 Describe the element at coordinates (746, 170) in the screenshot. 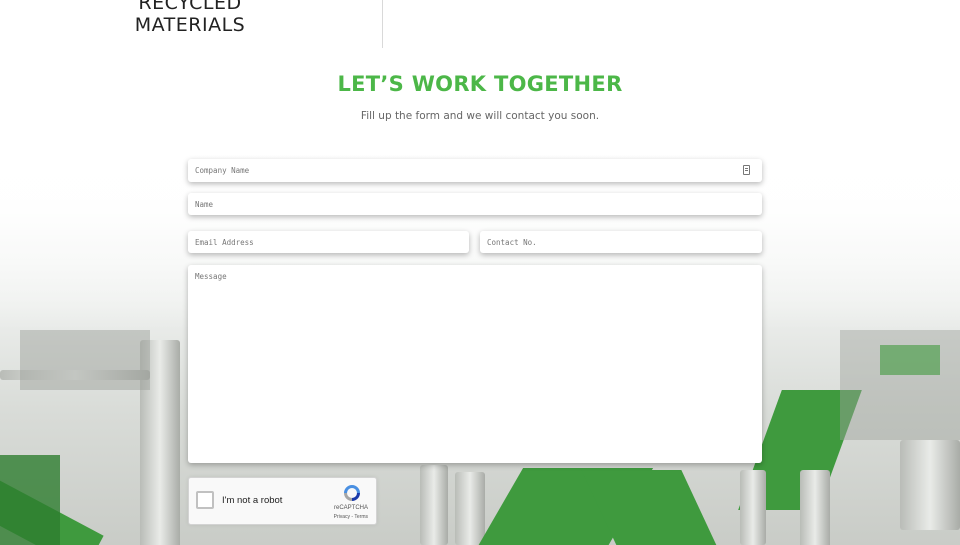

I see `autofill-contact-icon` at that location.